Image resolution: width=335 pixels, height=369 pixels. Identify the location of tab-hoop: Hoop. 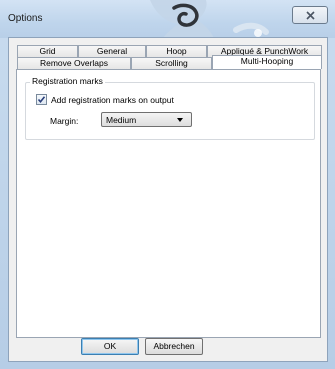
(176, 51).